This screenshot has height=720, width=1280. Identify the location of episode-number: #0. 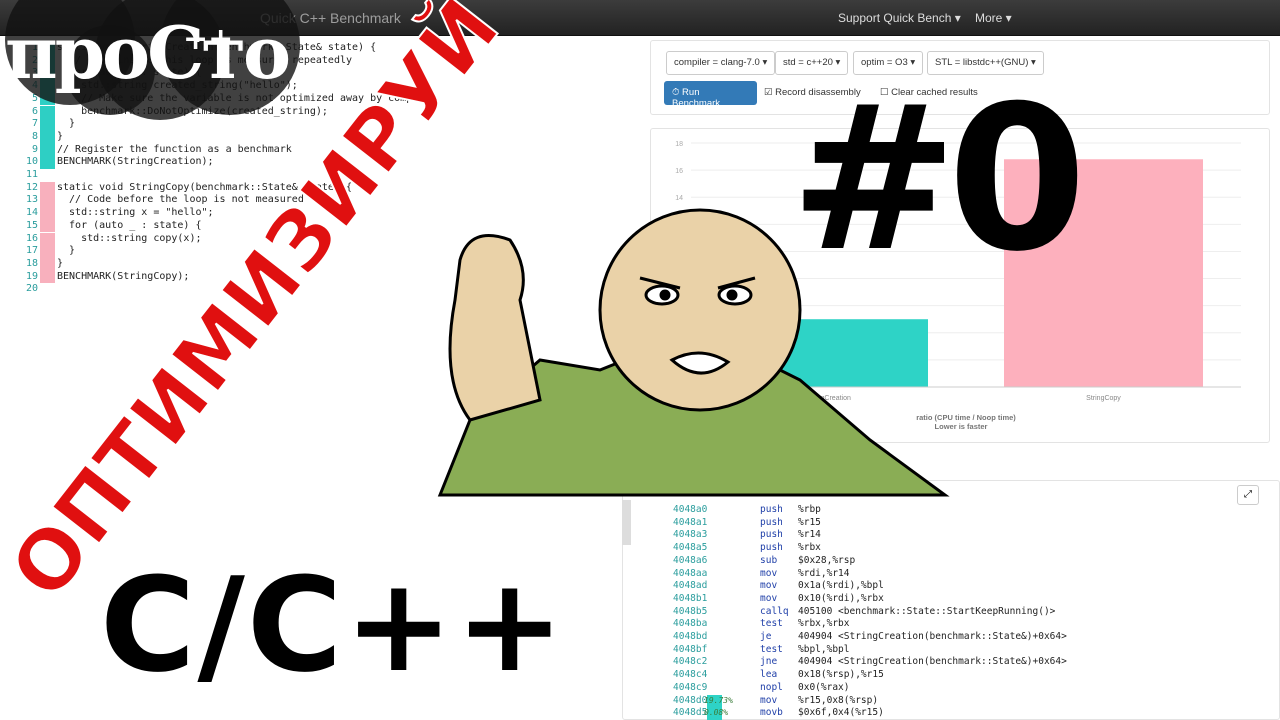
(938, 179).